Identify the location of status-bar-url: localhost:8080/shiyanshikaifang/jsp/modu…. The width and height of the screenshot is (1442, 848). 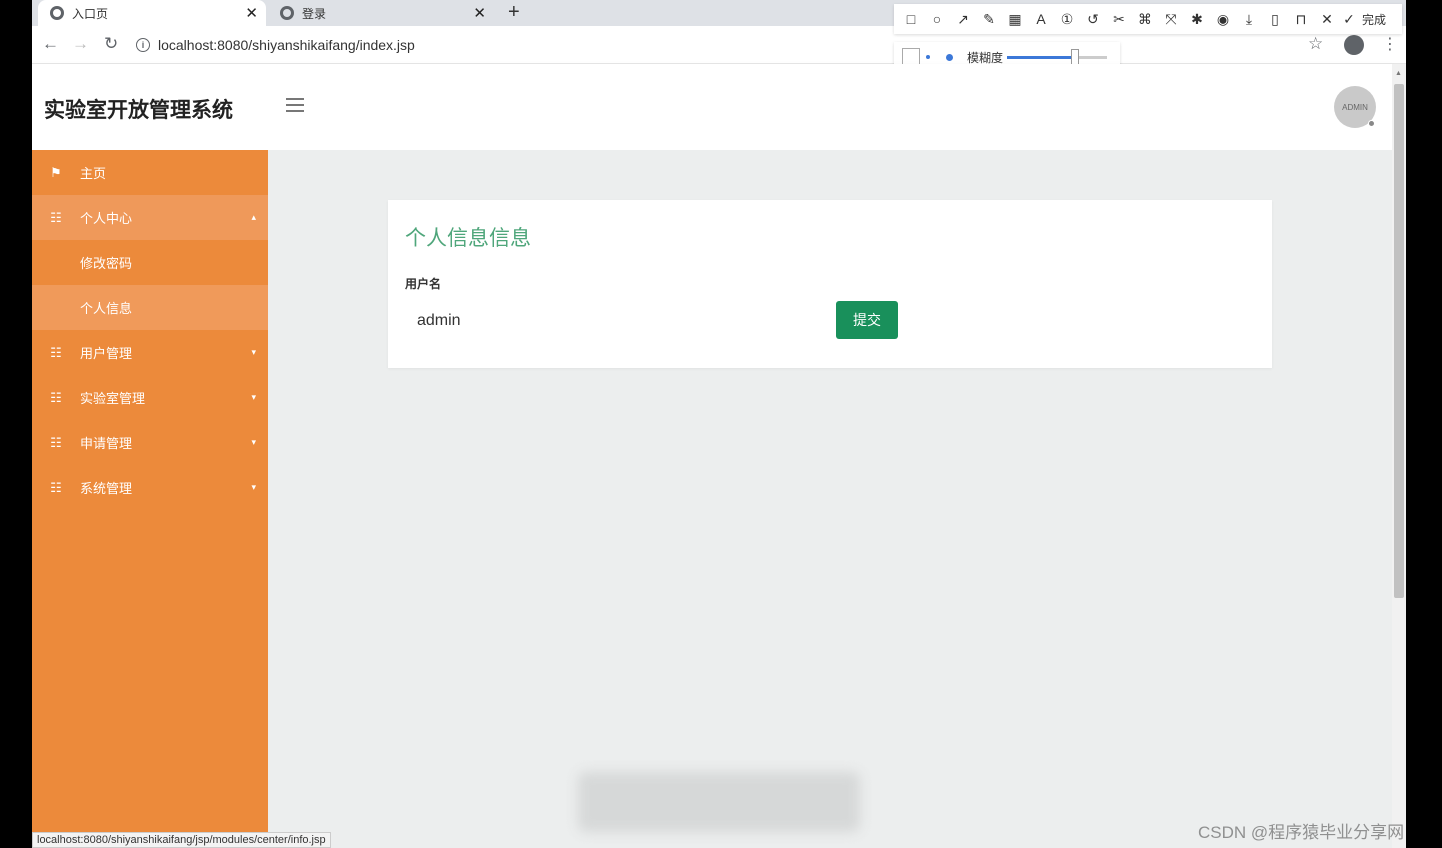
(181, 840).